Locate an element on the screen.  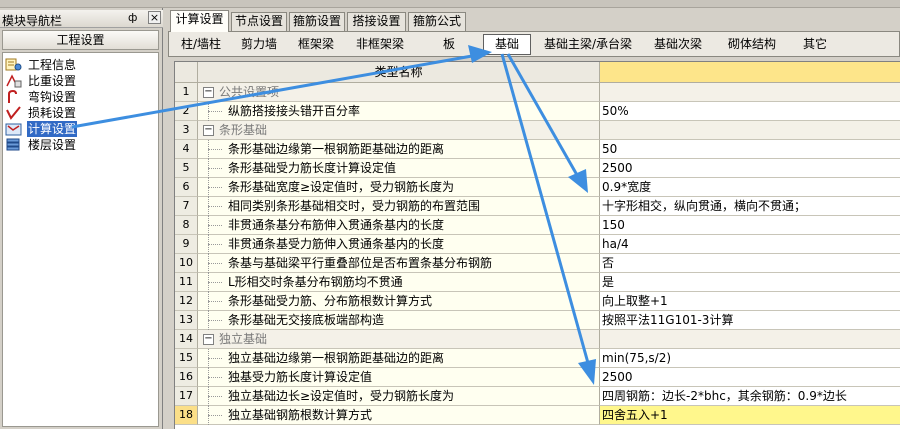
table-row: 9 非贯通条基受力筋伸入贯通条基内的长度 ha/4 is located at coordinates (537, 244).